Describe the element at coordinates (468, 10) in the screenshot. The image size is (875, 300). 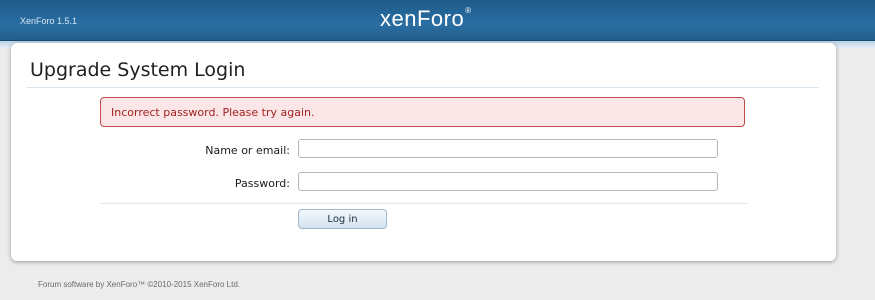
I see `logo-registered-mark: ®` at that location.